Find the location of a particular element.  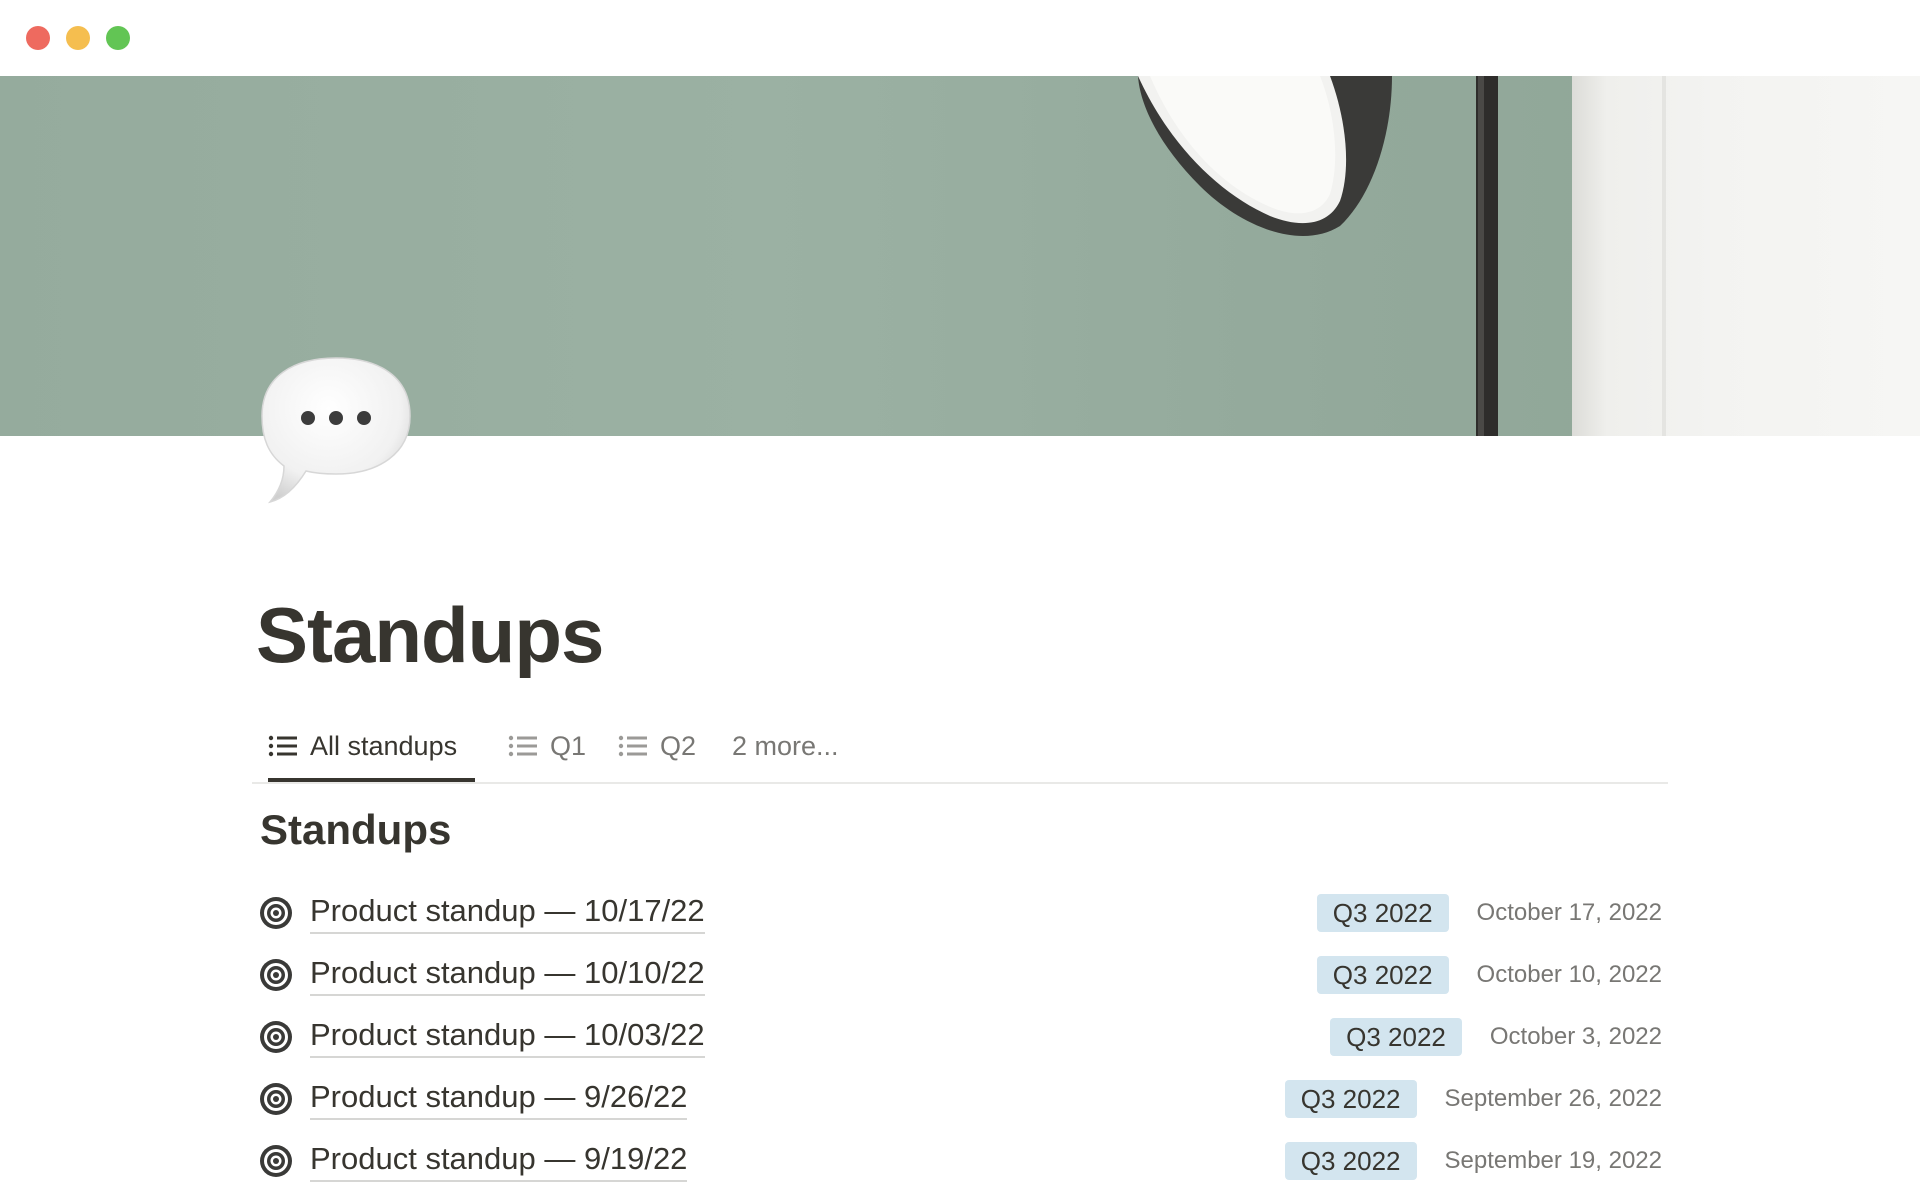

row-date: October 17, 2022 is located at coordinates (1569, 912).